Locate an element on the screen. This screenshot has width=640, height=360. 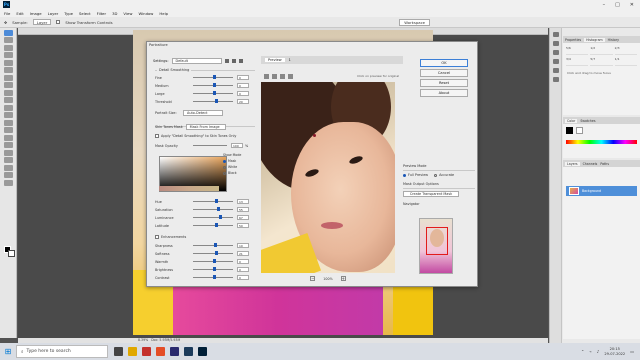
tab-preview: Preview is located at coordinates (275, 60).